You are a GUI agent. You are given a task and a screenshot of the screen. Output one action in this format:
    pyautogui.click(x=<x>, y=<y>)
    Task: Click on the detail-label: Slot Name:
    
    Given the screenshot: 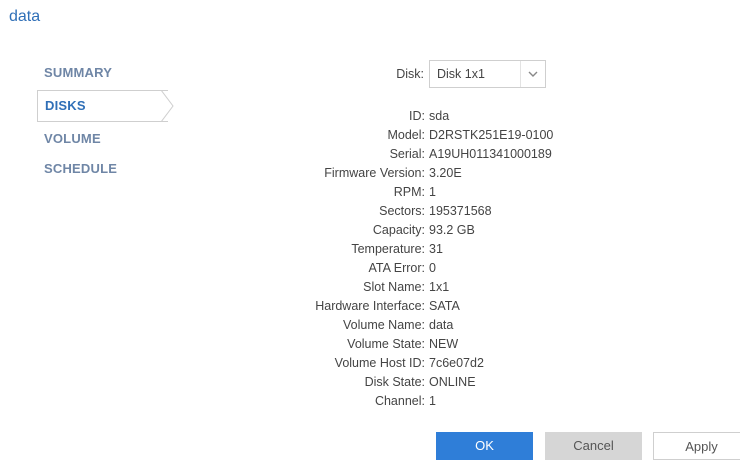 What is the action you would take?
    pyautogui.click(x=394, y=287)
    